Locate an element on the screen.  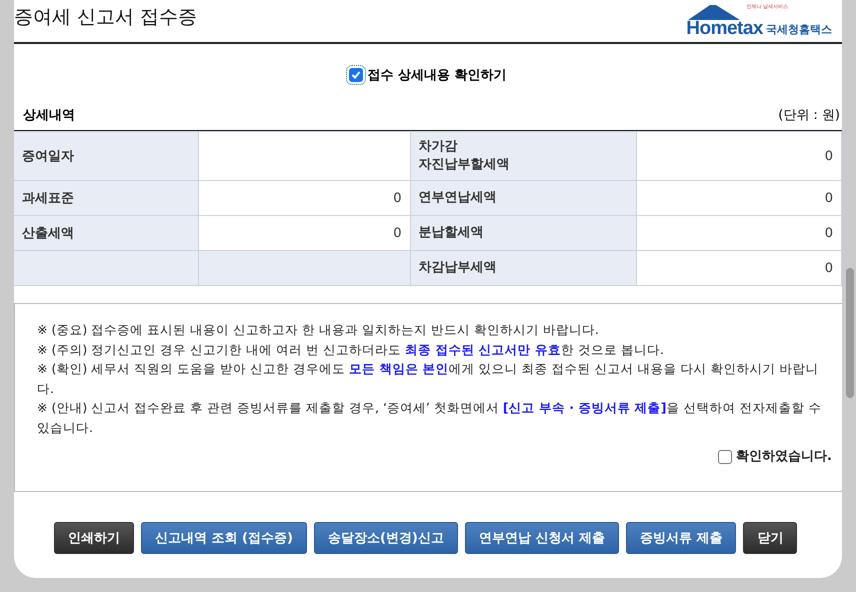
notice-text: ※ (중요) 접수증에 표시된 내용이 신고하고자 한 내용과 일치하는지 반드시 확인하시기 바랍니다. is located at coordinates (318, 330).